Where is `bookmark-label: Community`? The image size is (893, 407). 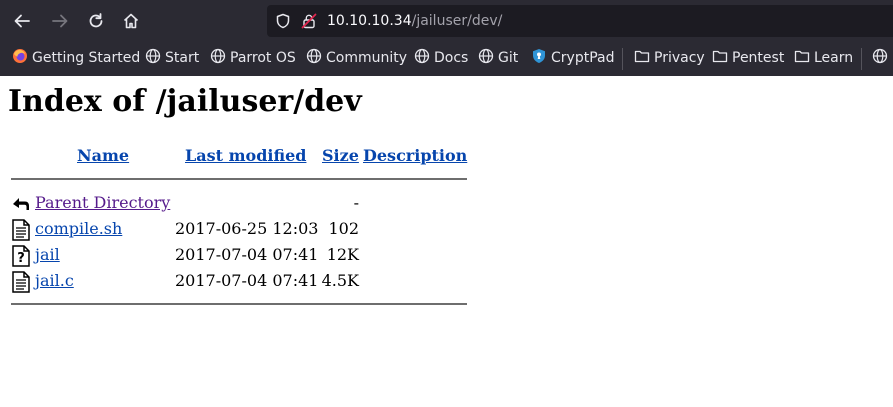 bookmark-label: Community is located at coordinates (367, 58).